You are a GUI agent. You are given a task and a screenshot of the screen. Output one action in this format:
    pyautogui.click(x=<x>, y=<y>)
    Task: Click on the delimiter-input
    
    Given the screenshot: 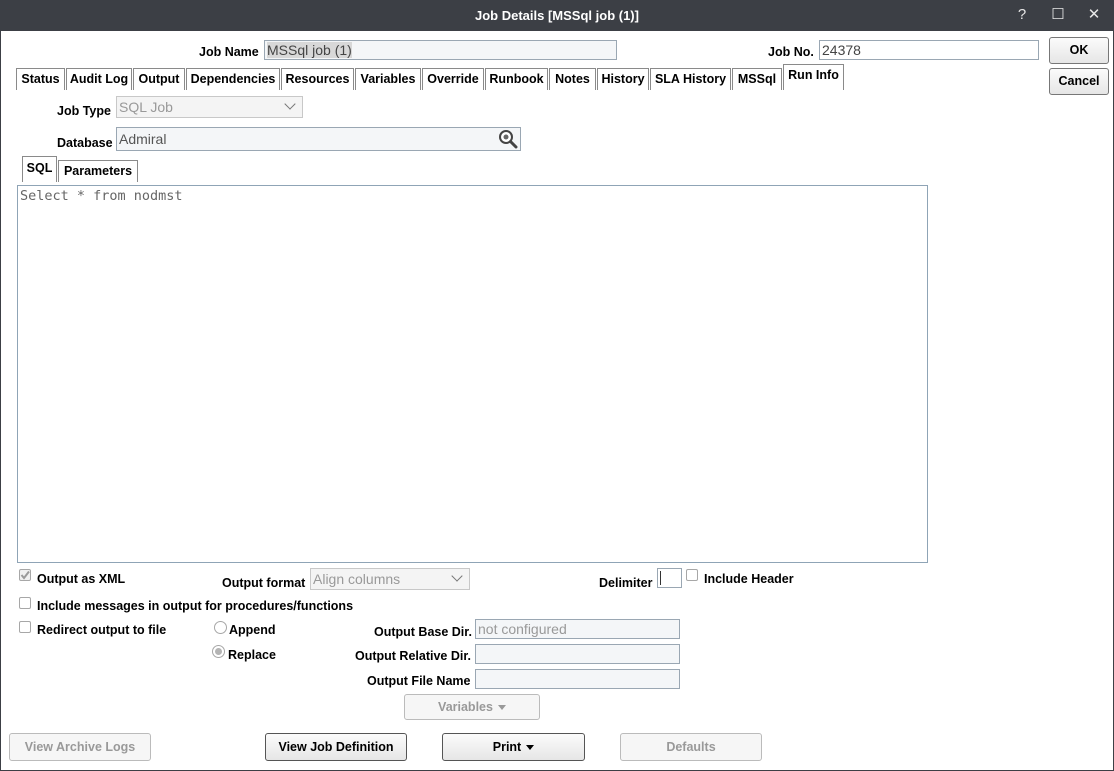 What is the action you would take?
    pyautogui.click(x=669, y=578)
    